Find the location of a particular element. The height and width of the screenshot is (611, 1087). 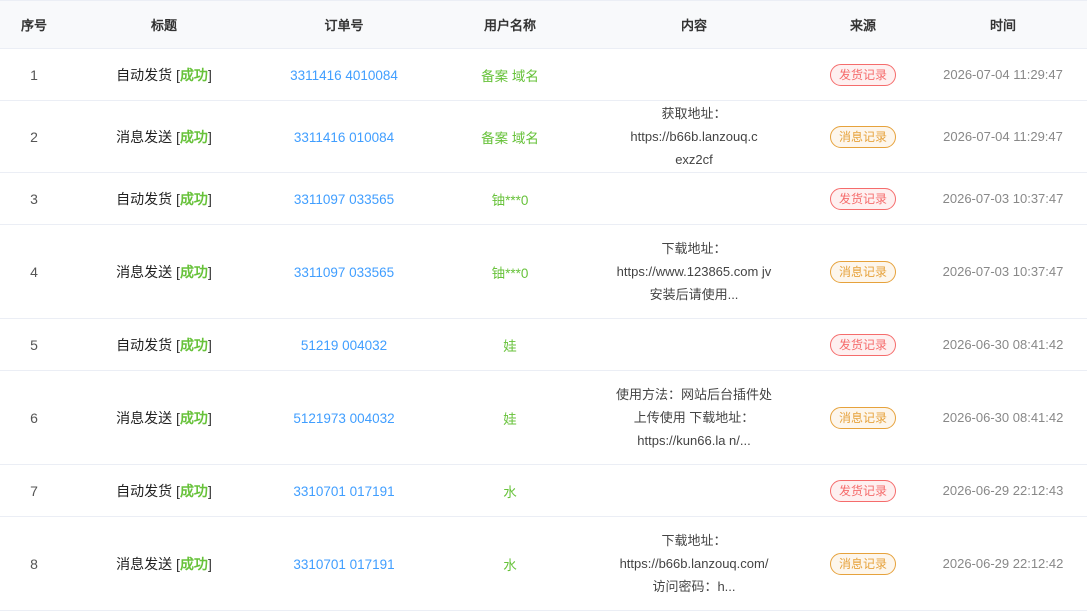

row-order: 5121973 004032 is located at coordinates (344, 418).